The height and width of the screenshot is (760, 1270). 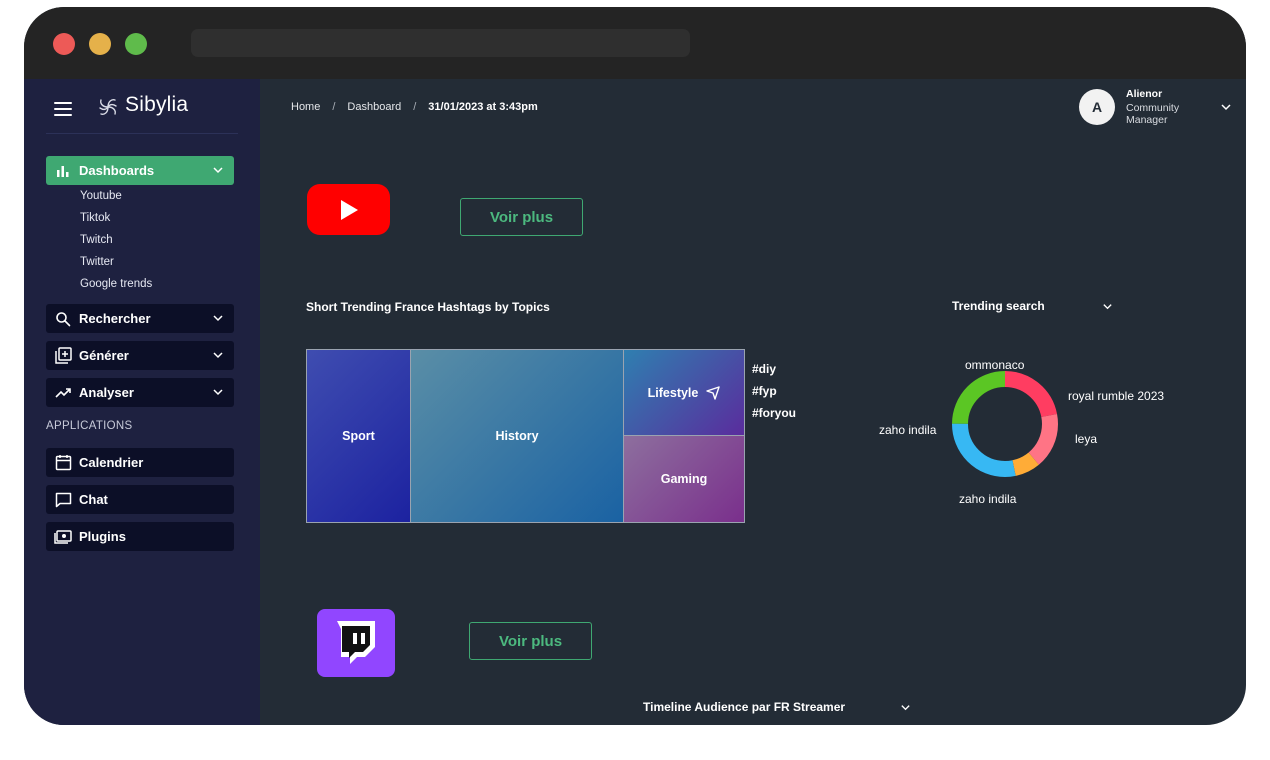 I want to click on treemap-tile-sport: Sport, so click(x=358, y=436).